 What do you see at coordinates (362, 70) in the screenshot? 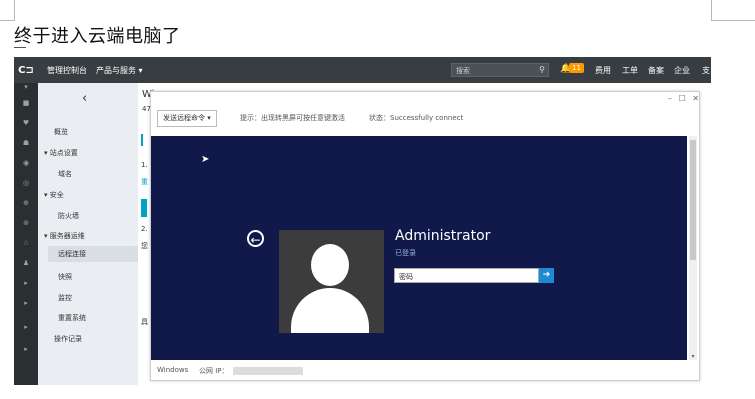
I see `top-nav-bar: C⊐ 管理控制台 产品与服务 ▾ 搜索 ⚲ 🔔 11 费用 工单 备案 企业 支` at bounding box center [362, 70].